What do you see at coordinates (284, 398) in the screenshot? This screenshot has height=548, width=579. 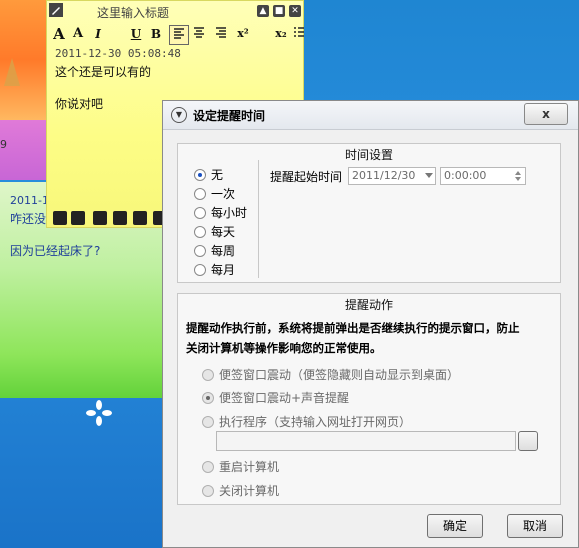 I see `radio-label: 便签窗口震动+声音提醒` at bounding box center [284, 398].